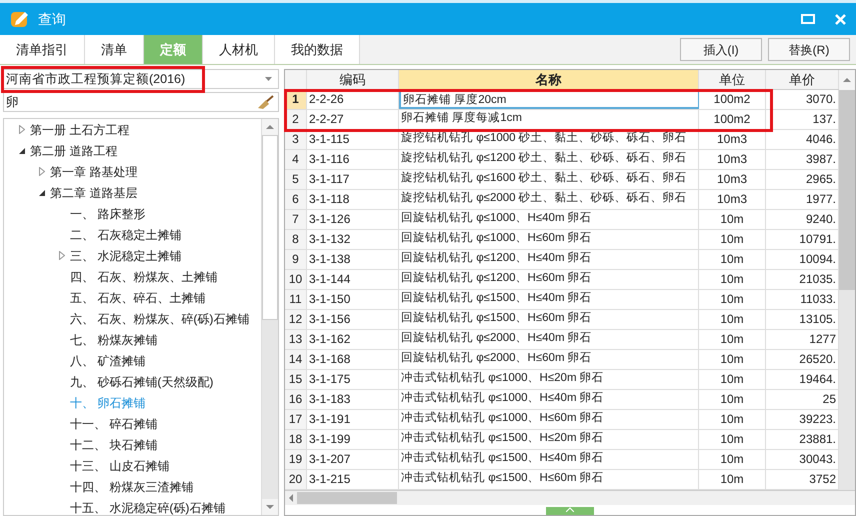 This screenshot has height=516, width=856. What do you see at coordinates (142, 381) in the screenshot?
I see `tree-item: 九、 砂砾石摊铺(天然级配)` at bounding box center [142, 381].